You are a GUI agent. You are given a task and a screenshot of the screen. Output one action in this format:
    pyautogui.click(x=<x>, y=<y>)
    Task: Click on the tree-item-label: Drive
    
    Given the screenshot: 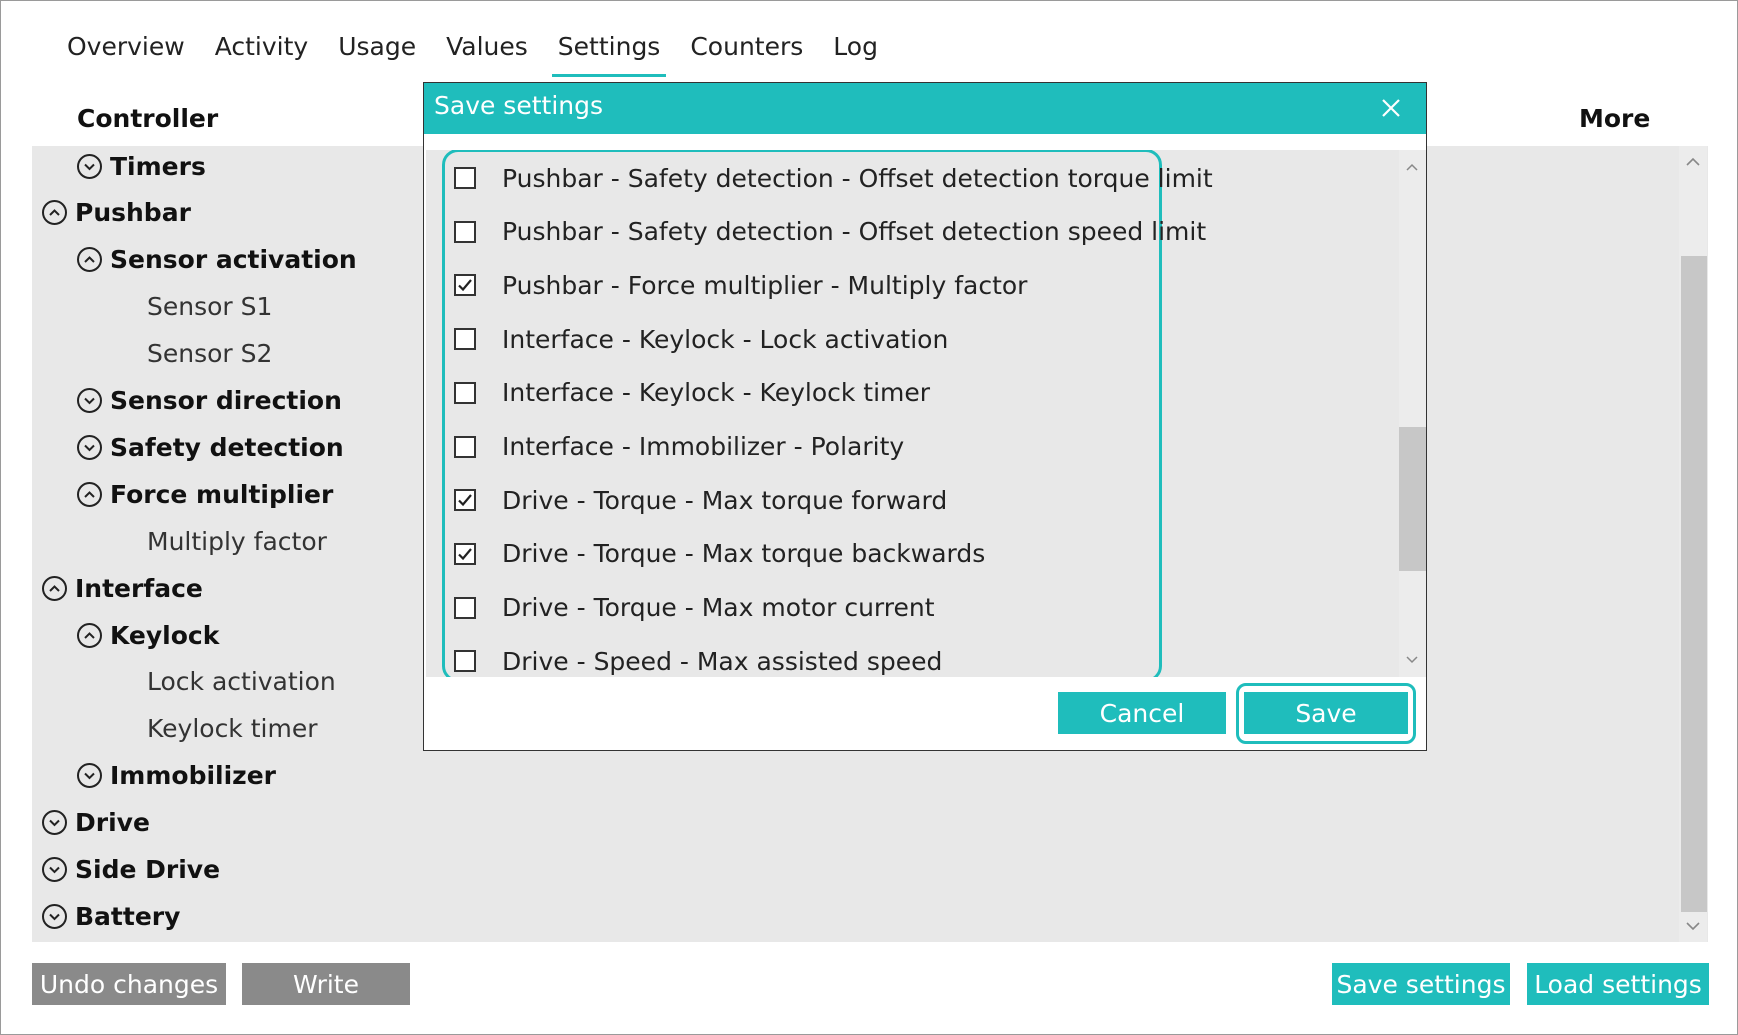 What is the action you would take?
    pyautogui.click(x=112, y=823)
    